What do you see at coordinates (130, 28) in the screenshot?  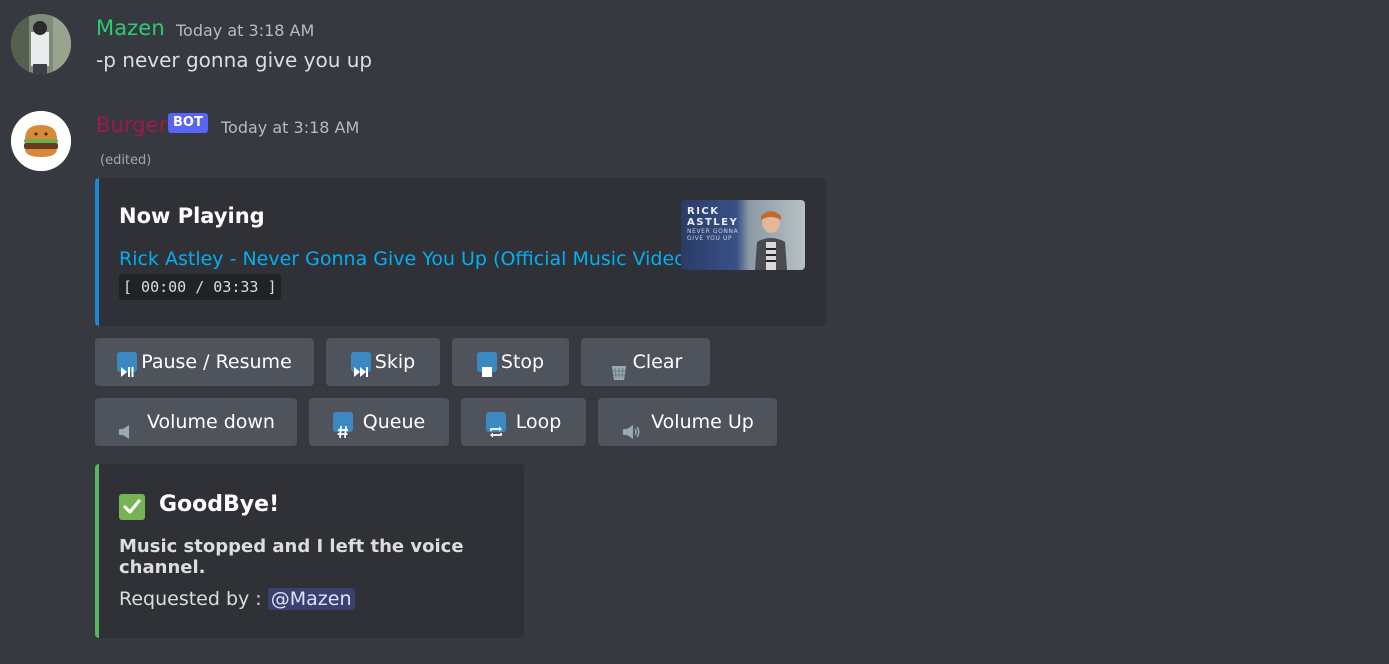 I see `user-name: Mazen` at bounding box center [130, 28].